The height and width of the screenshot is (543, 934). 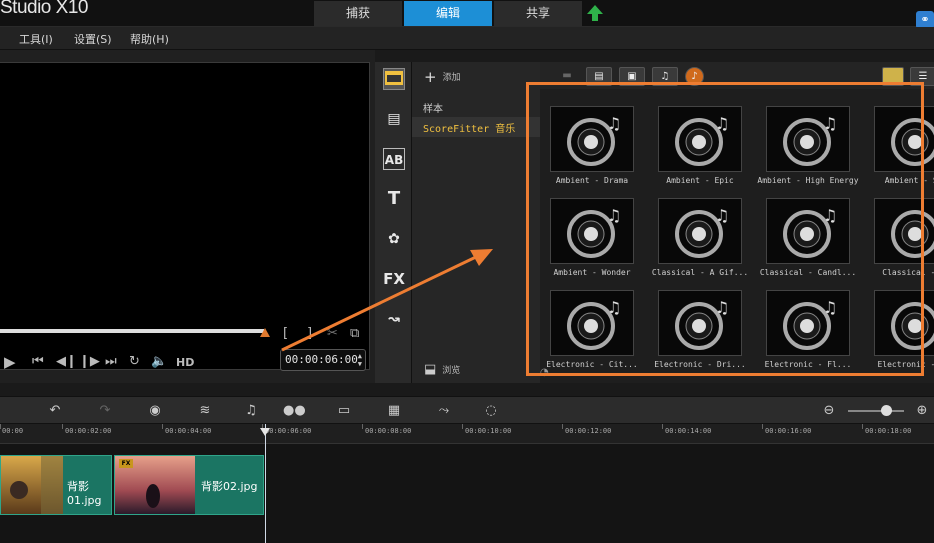 I want to click on speed-icon: ⤳, so click(x=444, y=411).